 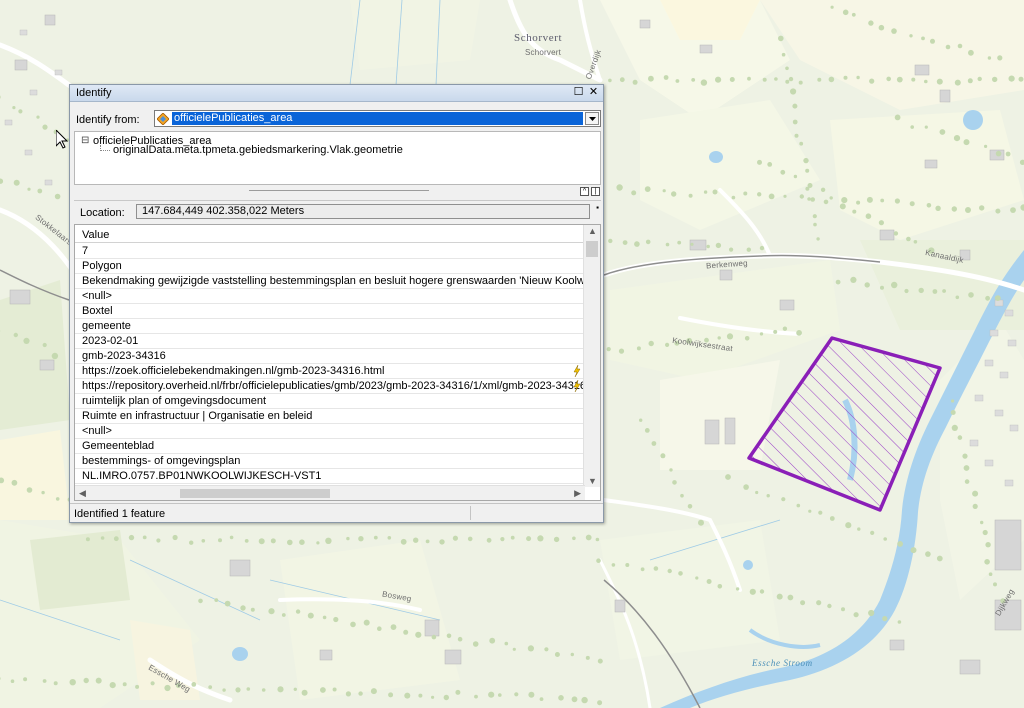 What do you see at coordinates (82, 493) in the screenshot?
I see `scroll-left-icon: ◀` at bounding box center [82, 493].